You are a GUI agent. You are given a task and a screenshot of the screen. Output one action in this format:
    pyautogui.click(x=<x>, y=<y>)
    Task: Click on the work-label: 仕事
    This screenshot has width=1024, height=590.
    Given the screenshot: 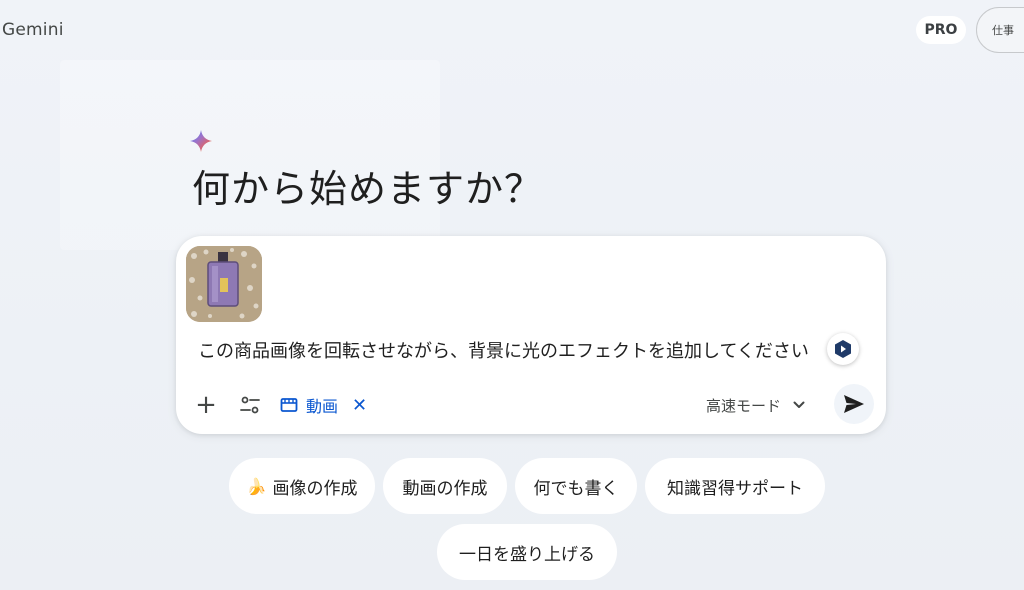 What is the action you would take?
    pyautogui.click(x=1003, y=30)
    